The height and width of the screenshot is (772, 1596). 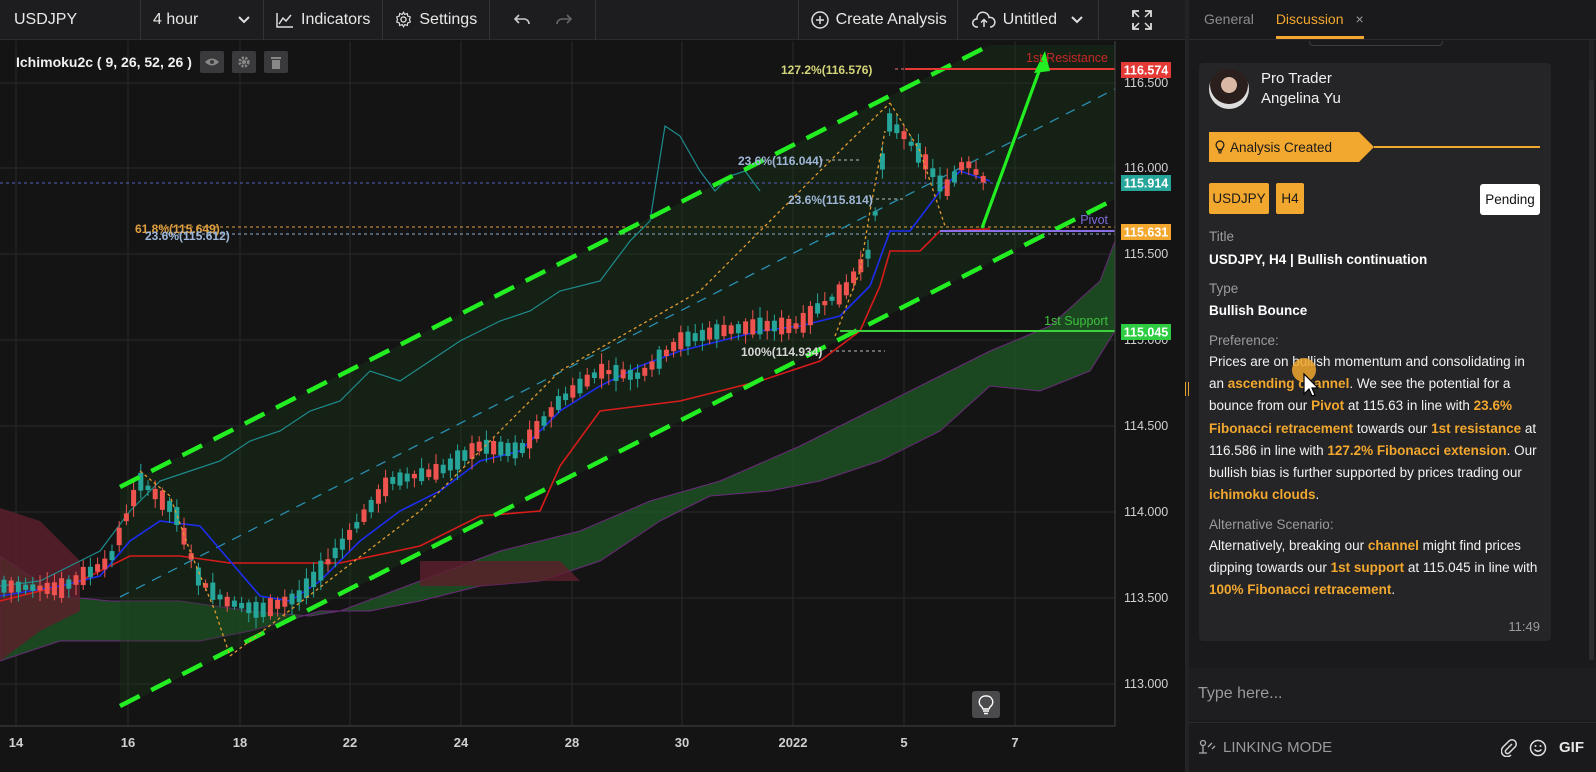 I want to click on create-analysis-button: Create Analysis, so click(x=878, y=20).